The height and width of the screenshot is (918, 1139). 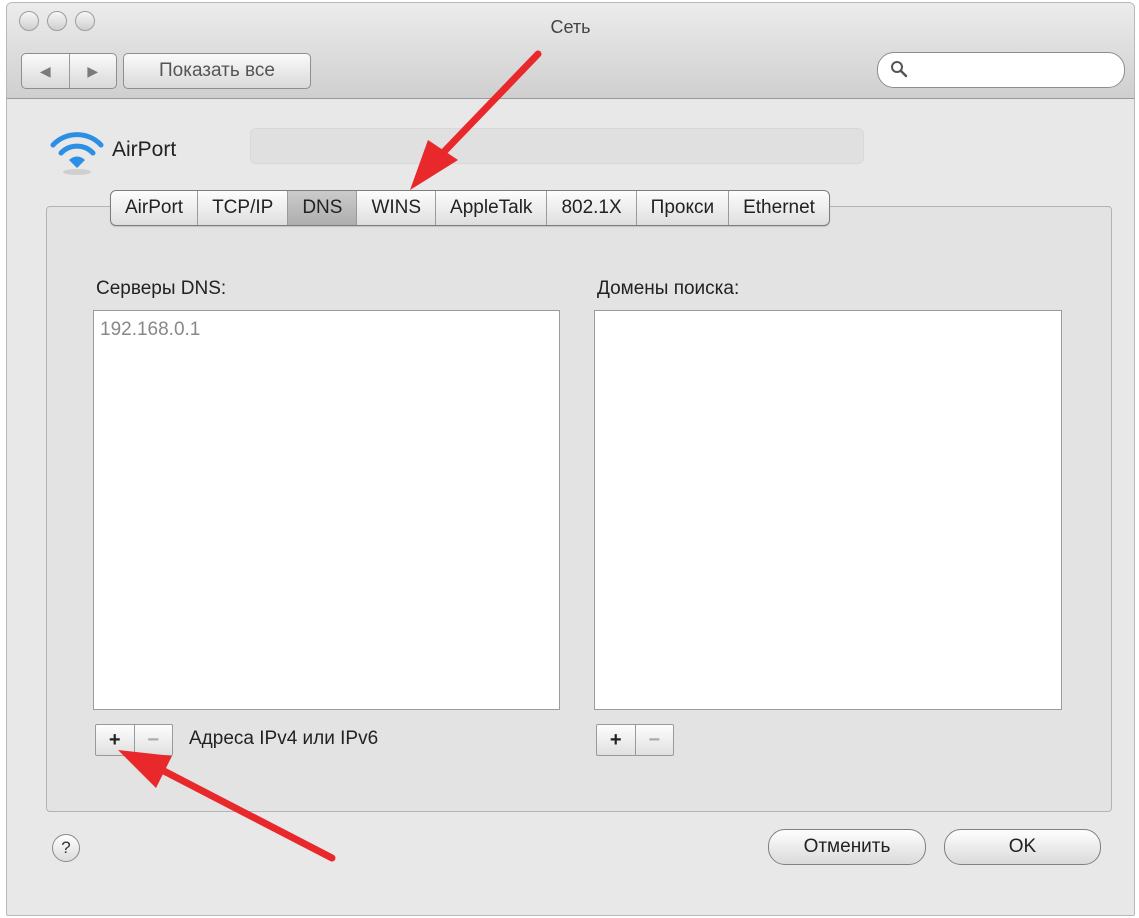 I want to click on tab-proxy: Прокси, so click(x=681, y=208).